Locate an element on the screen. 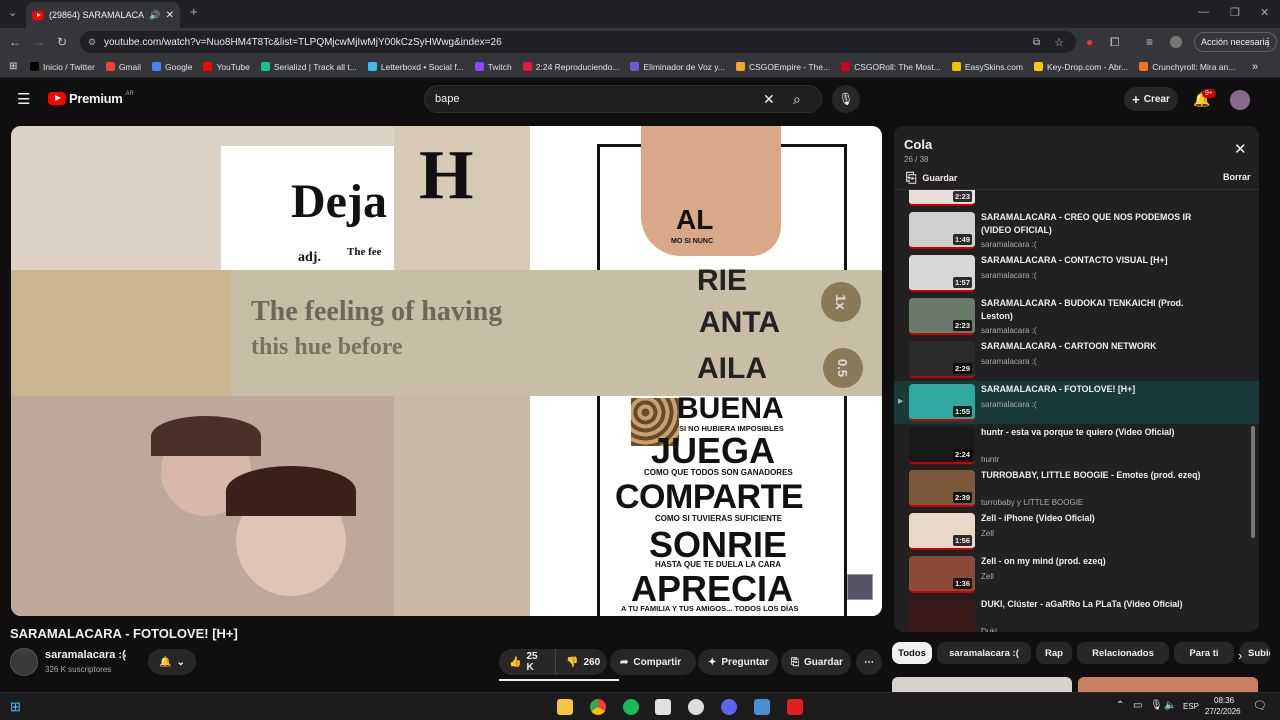 The height and width of the screenshot is (720, 1280). chip-2: Rap is located at coordinates (1054, 653).